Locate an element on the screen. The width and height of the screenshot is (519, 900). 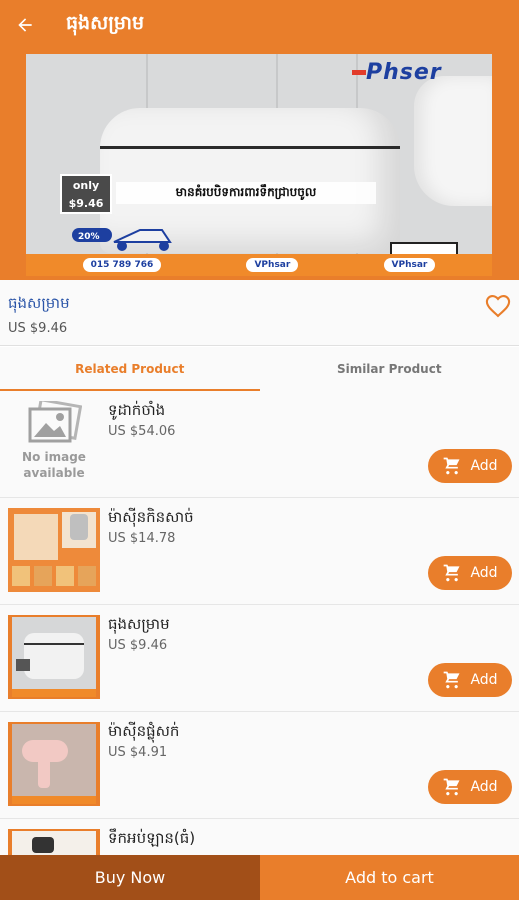
list-item: ធុងសម្រាម US $9.46 Add is located at coordinates (259, 658).